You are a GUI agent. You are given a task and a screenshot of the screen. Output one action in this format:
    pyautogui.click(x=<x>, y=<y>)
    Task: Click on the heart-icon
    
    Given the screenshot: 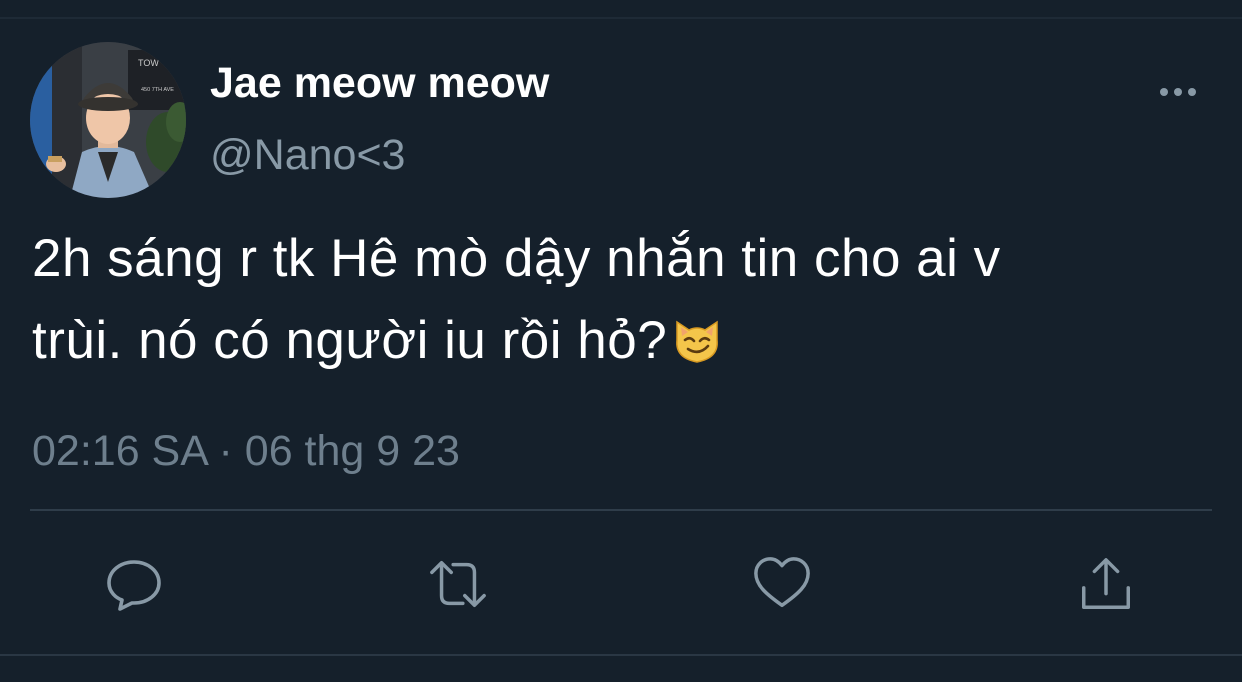 What is the action you would take?
    pyautogui.click(x=782, y=582)
    